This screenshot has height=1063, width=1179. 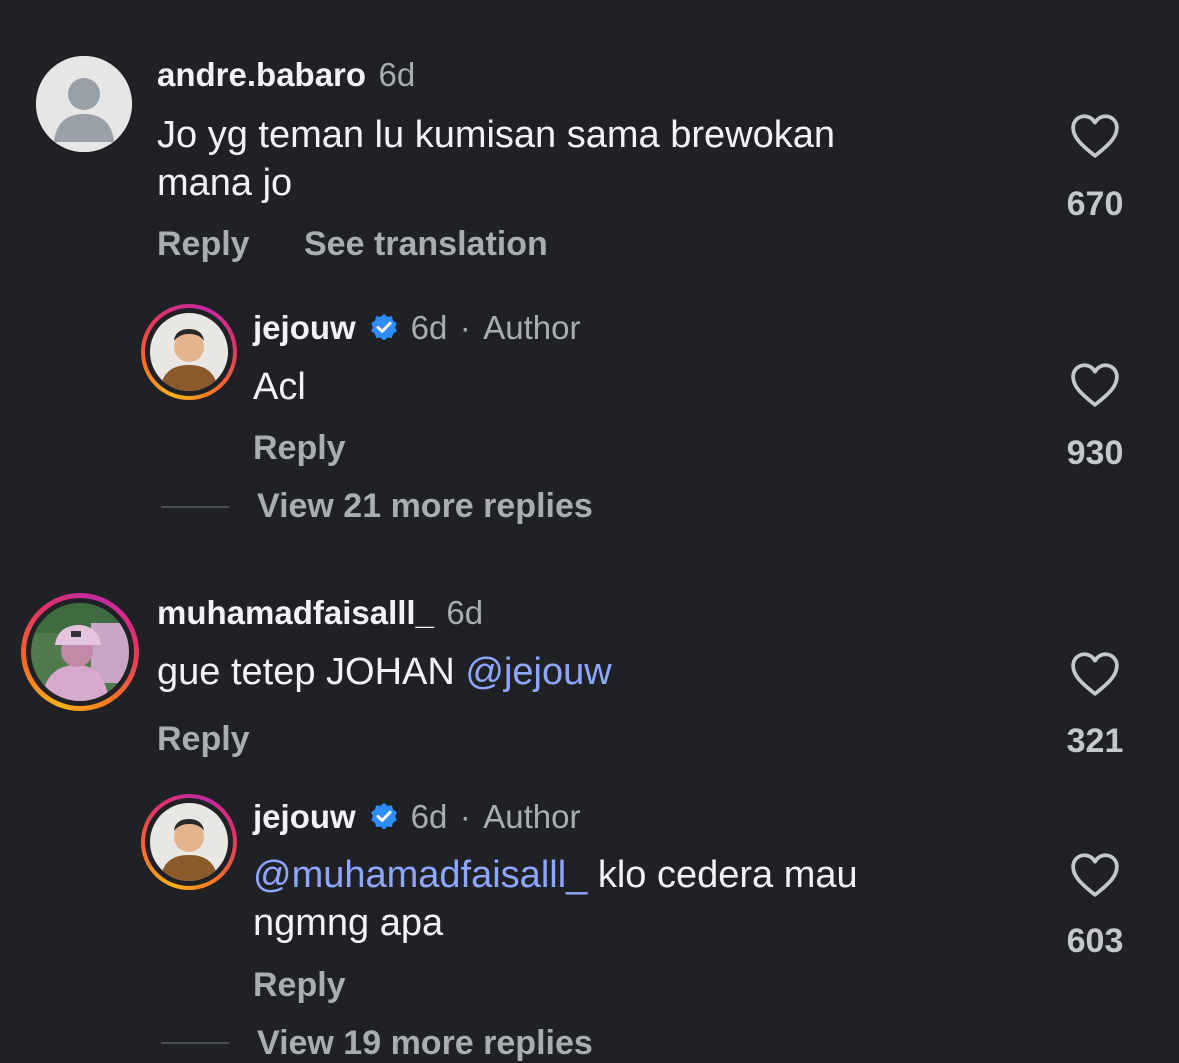 What do you see at coordinates (426, 244) in the screenshot?
I see `see-translation-button: See translation` at bounding box center [426, 244].